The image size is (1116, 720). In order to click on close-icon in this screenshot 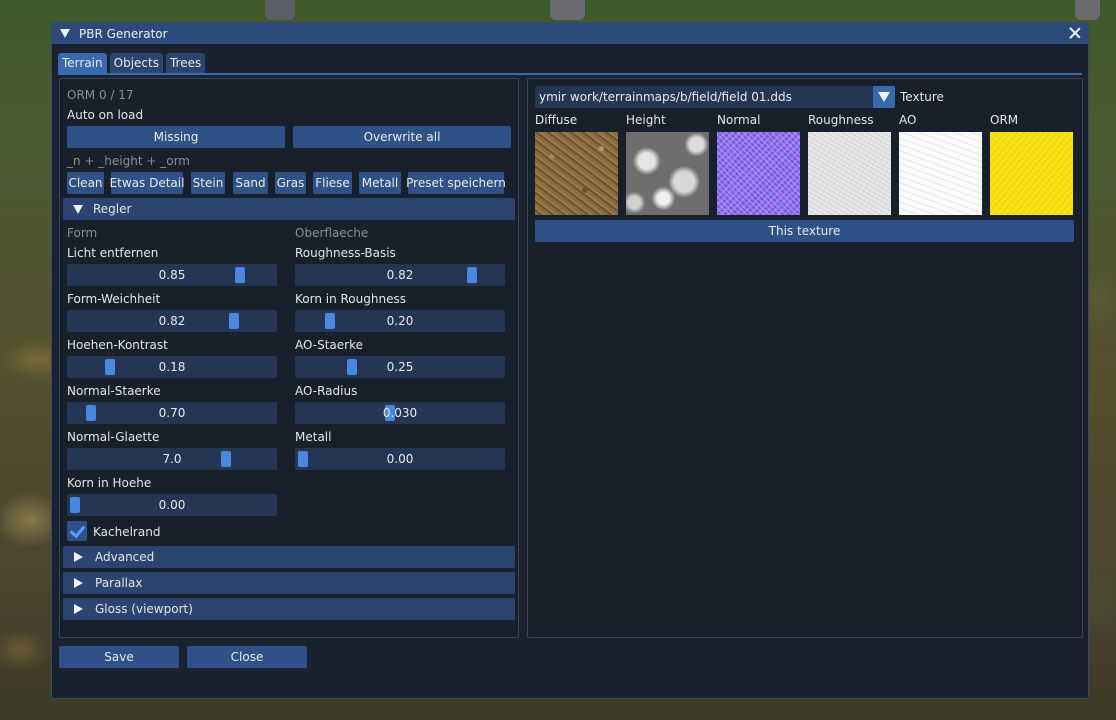, I will do `click(1075, 33)`.